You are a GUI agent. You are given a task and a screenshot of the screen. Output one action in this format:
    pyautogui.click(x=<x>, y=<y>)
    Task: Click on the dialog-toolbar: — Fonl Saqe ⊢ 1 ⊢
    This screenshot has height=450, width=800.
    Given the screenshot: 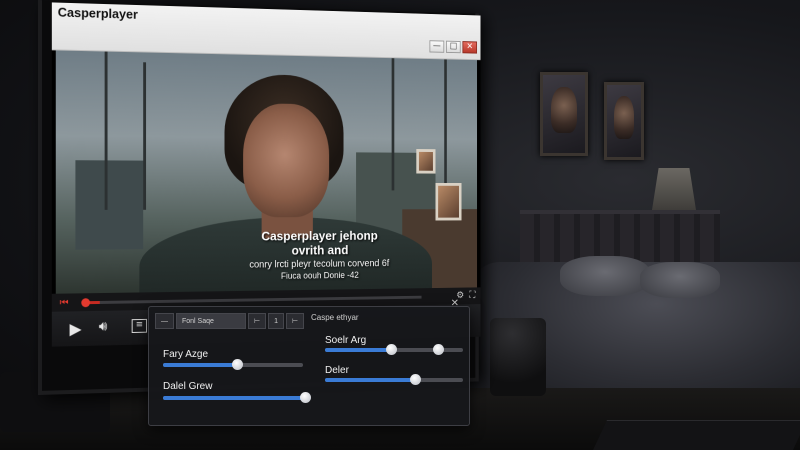 What is the action you would take?
    pyautogui.click(x=230, y=321)
    